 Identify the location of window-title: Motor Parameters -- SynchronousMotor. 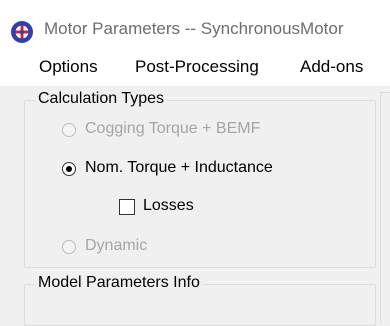
(194, 28).